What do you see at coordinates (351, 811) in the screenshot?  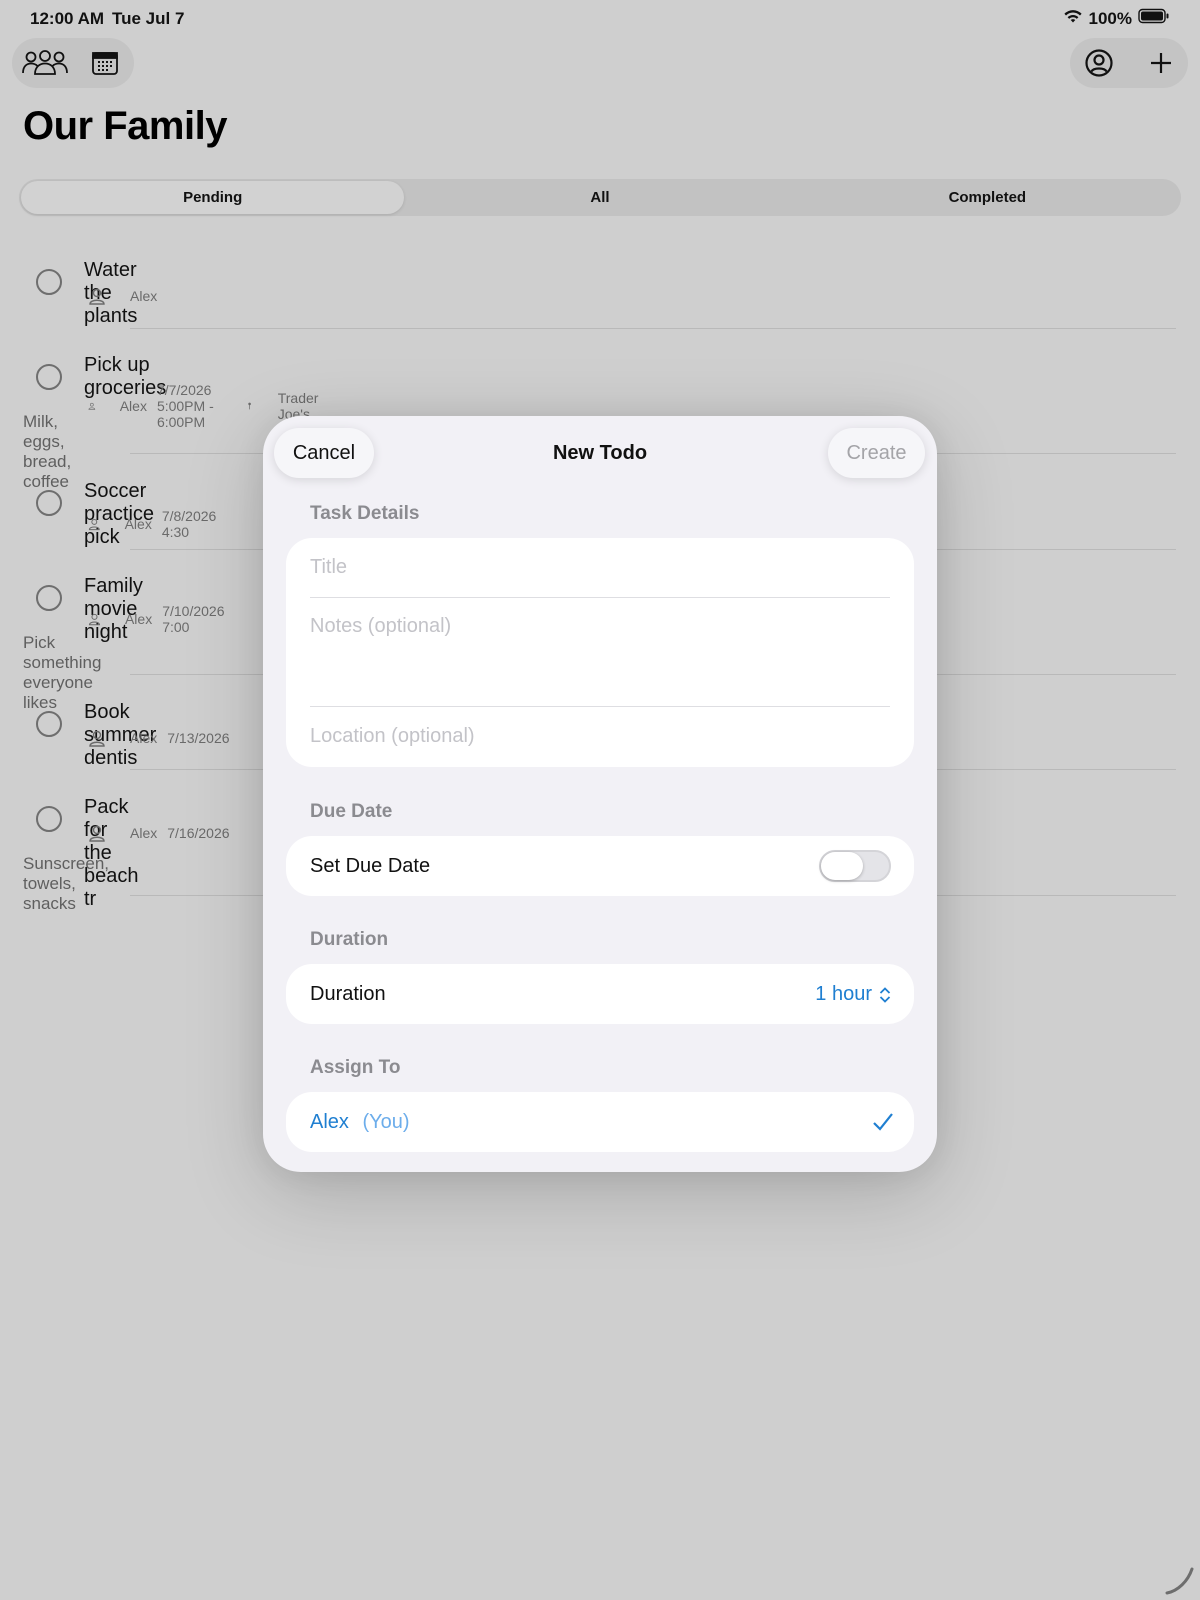 I see `section-label-due-date: Due Date` at bounding box center [351, 811].